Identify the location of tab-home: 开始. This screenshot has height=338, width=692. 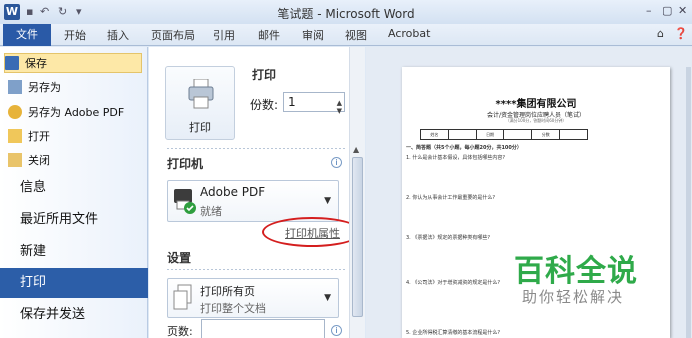
(75, 35).